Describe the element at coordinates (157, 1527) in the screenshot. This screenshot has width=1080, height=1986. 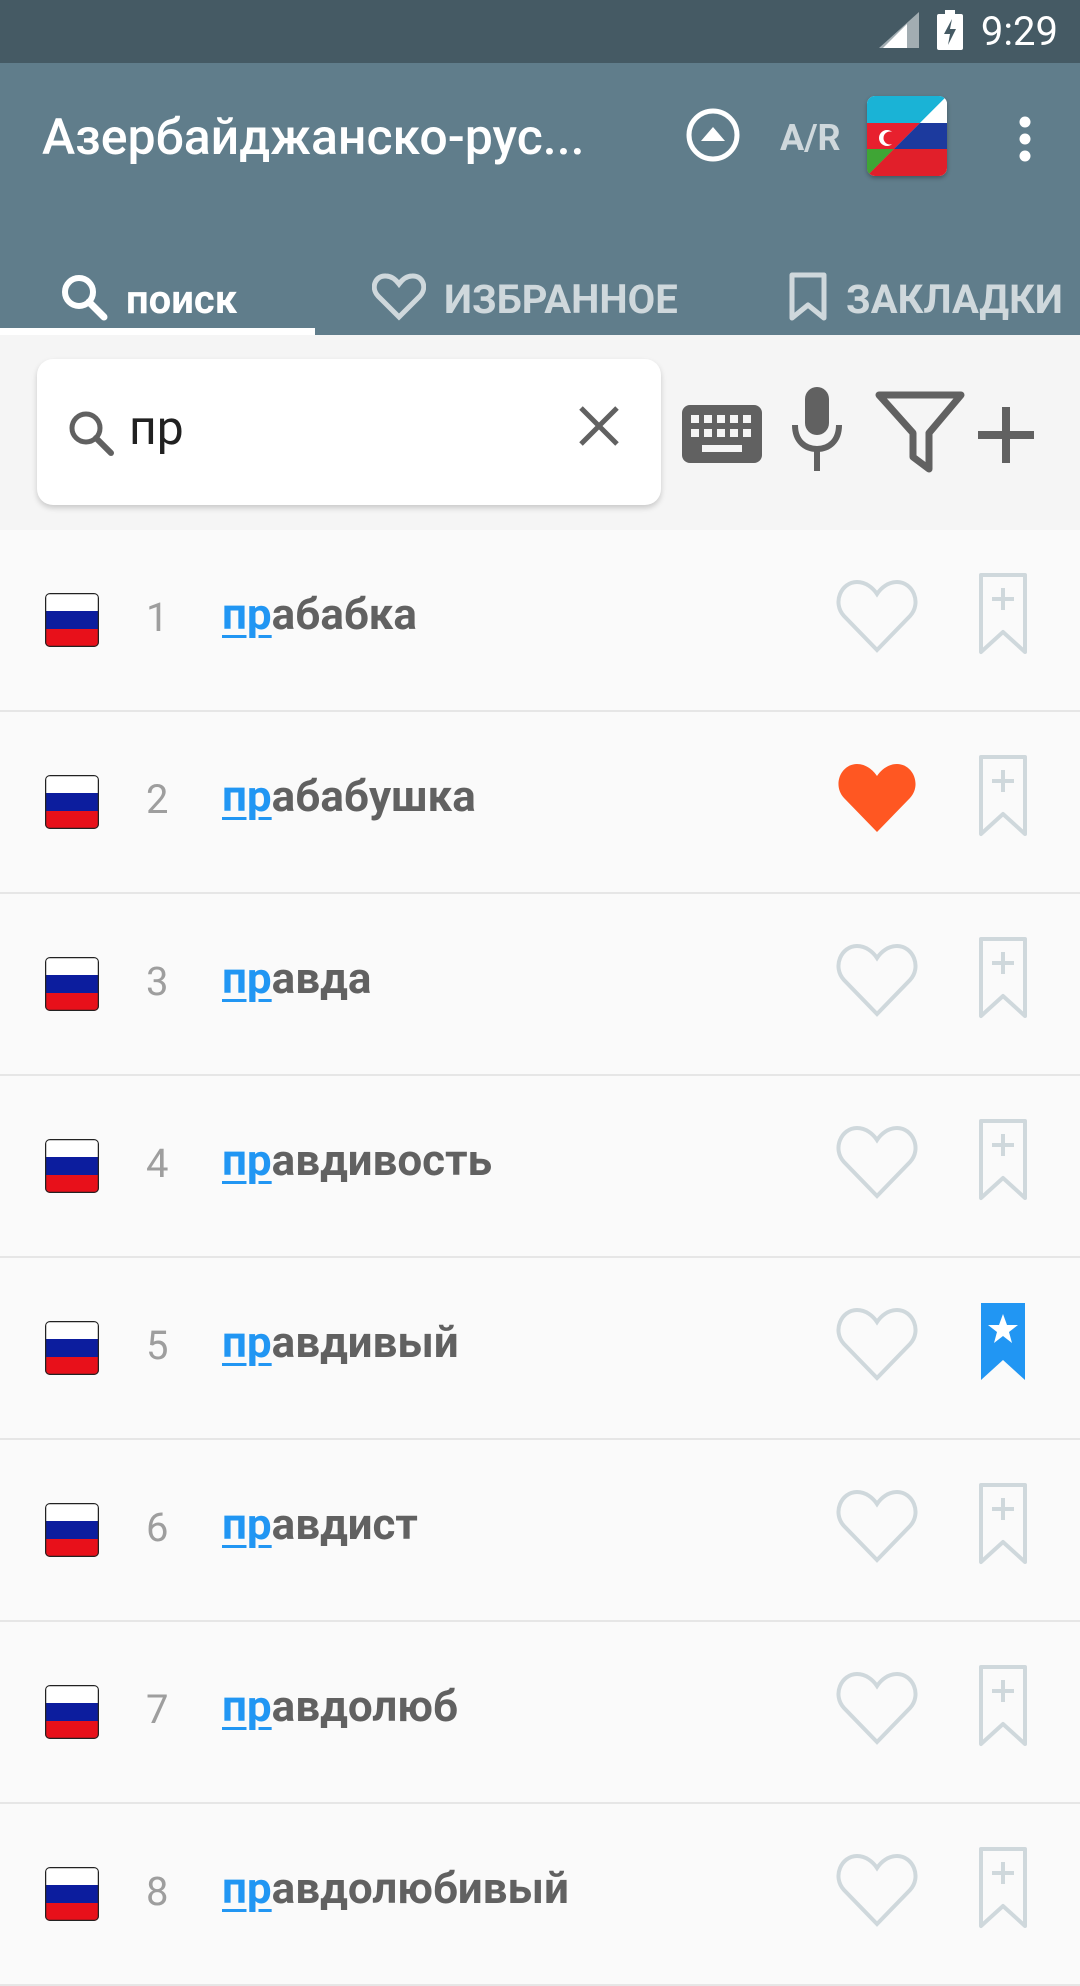
I see `item-number: 6` at that location.